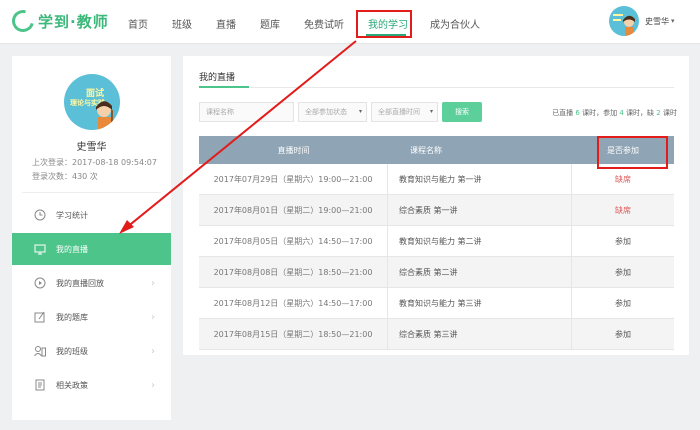 The width and height of the screenshot is (700, 430). I want to click on nav-item-home: 首页, so click(138, 23).